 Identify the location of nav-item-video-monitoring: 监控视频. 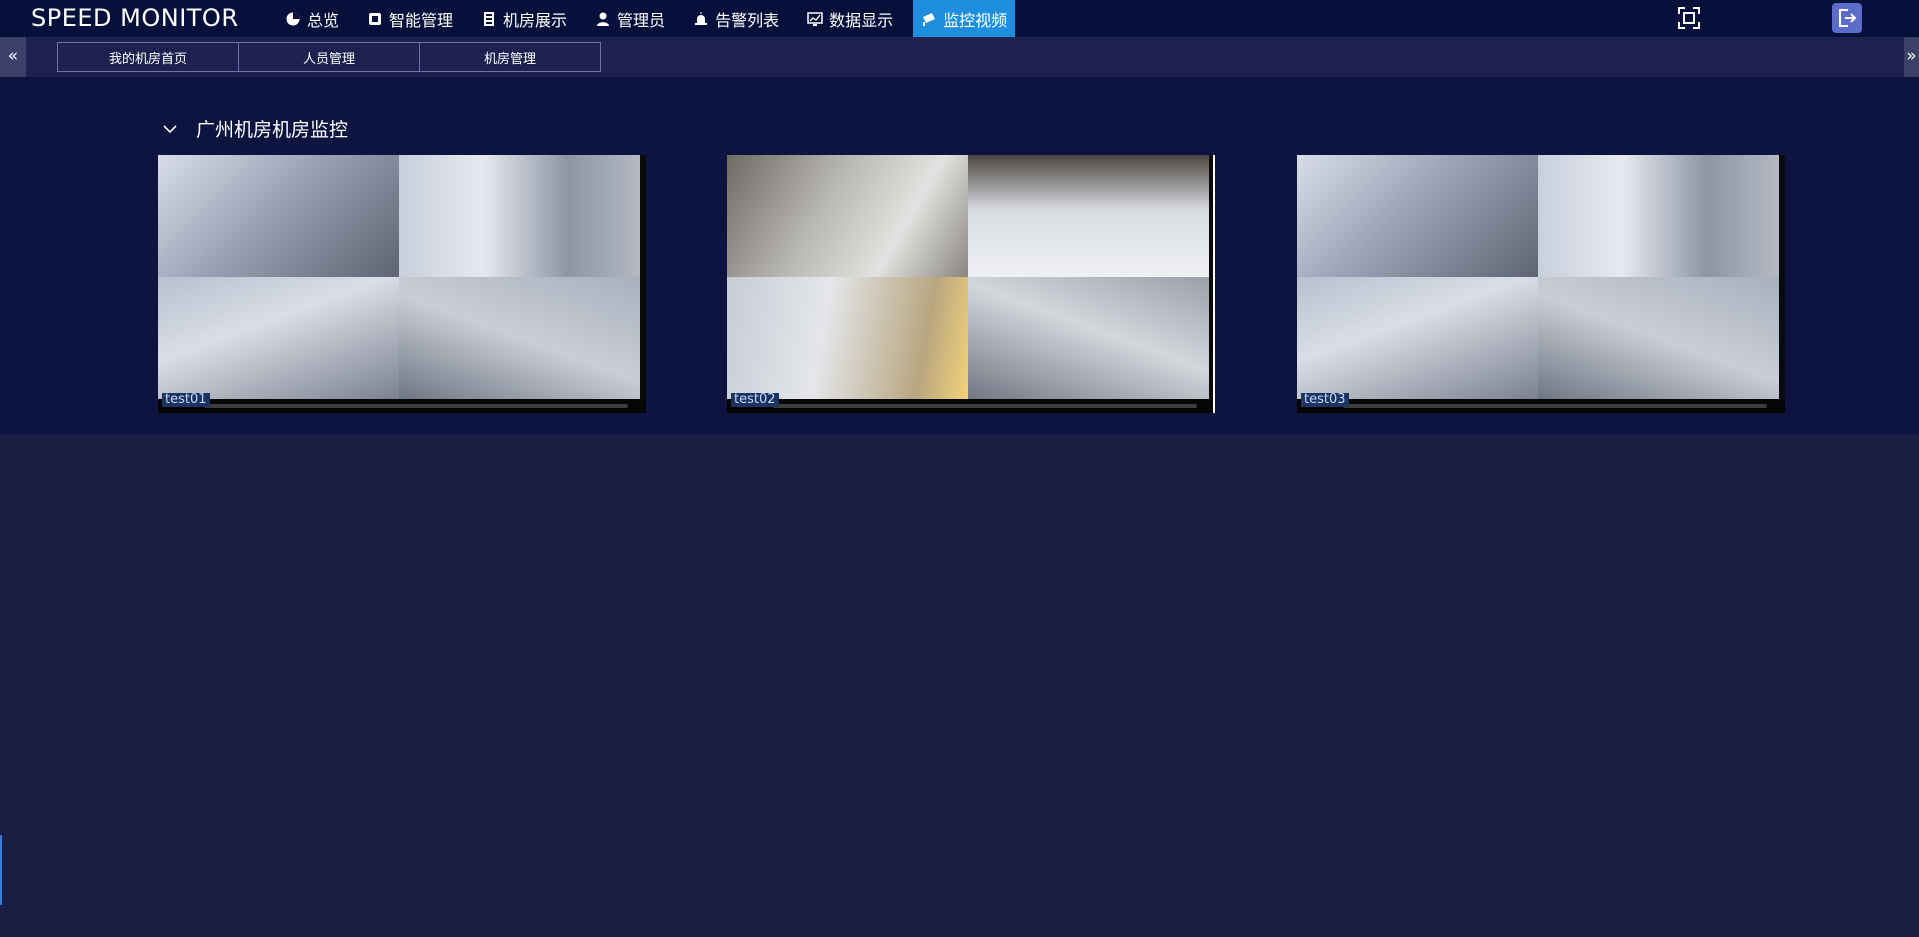
(964, 18).